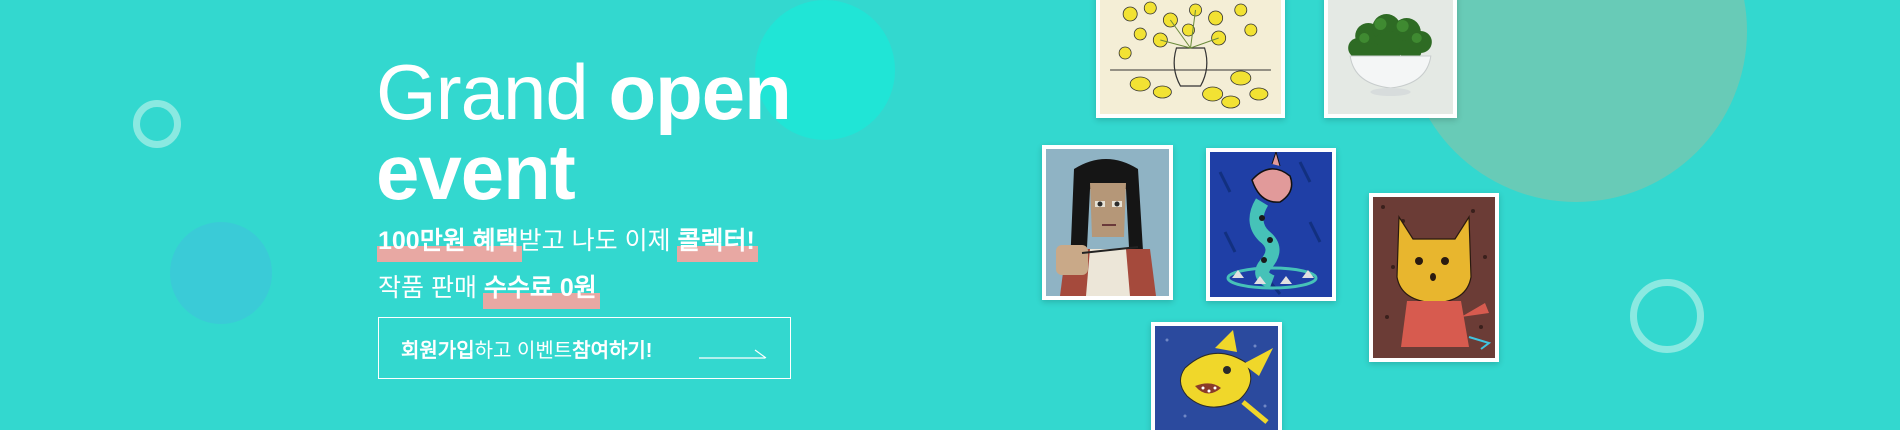 The width and height of the screenshot is (1900, 430). What do you see at coordinates (717, 241) in the screenshot?
I see `collector-highlight: 콜렉터!` at bounding box center [717, 241].